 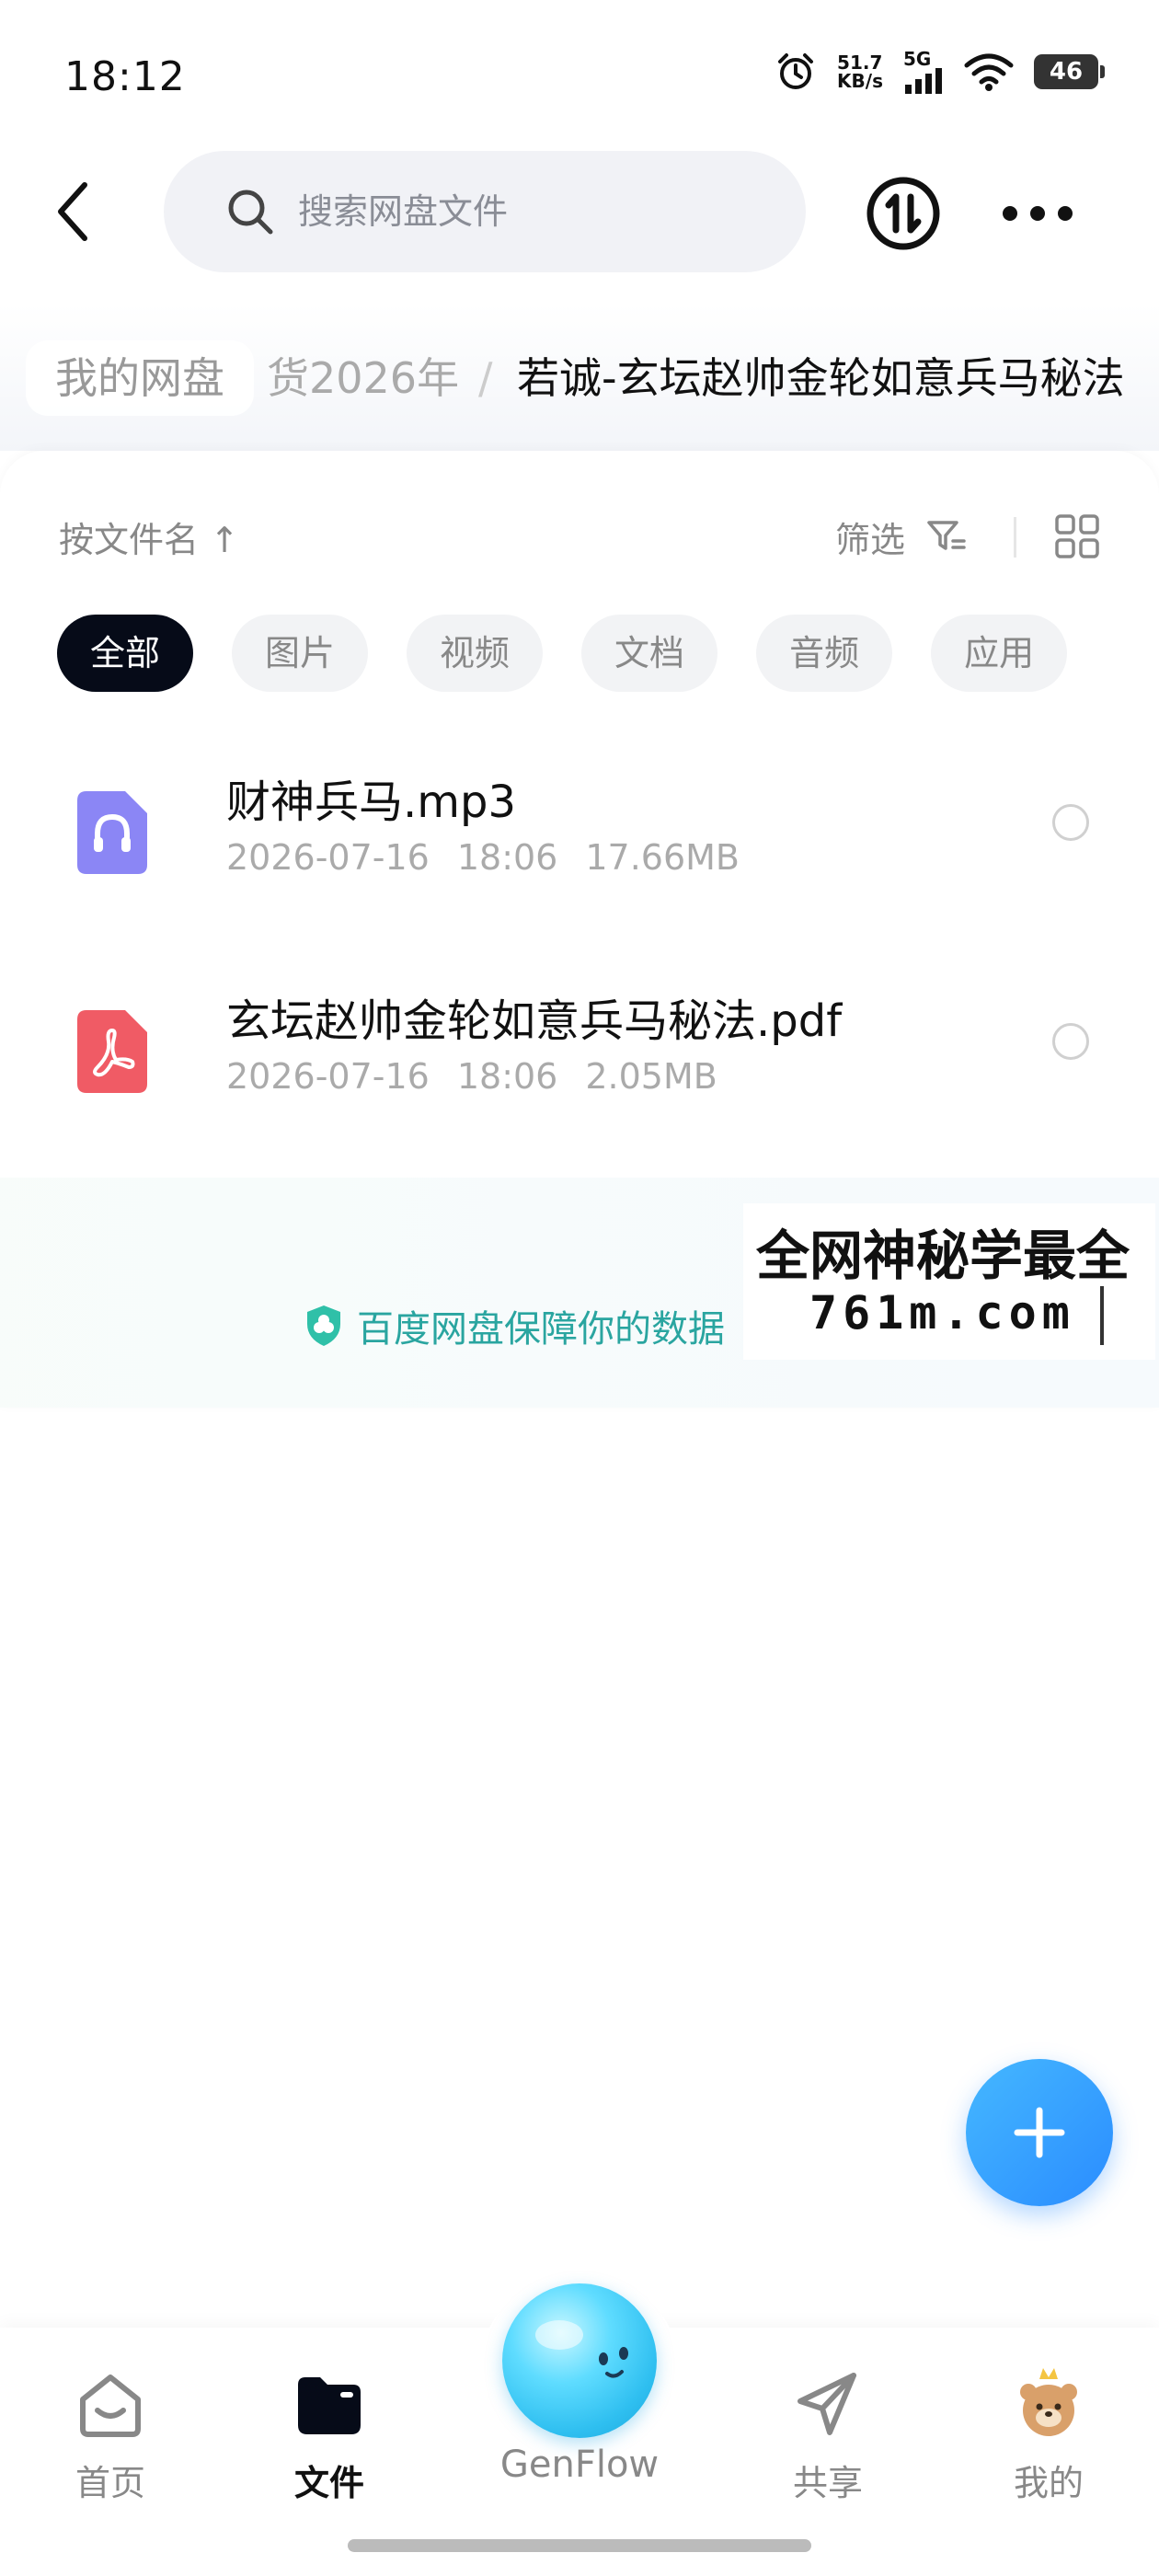 What do you see at coordinates (562, 653) in the screenshot?
I see `category-chips: 全部 图片 视频 文档 音频 应用` at bounding box center [562, 653].